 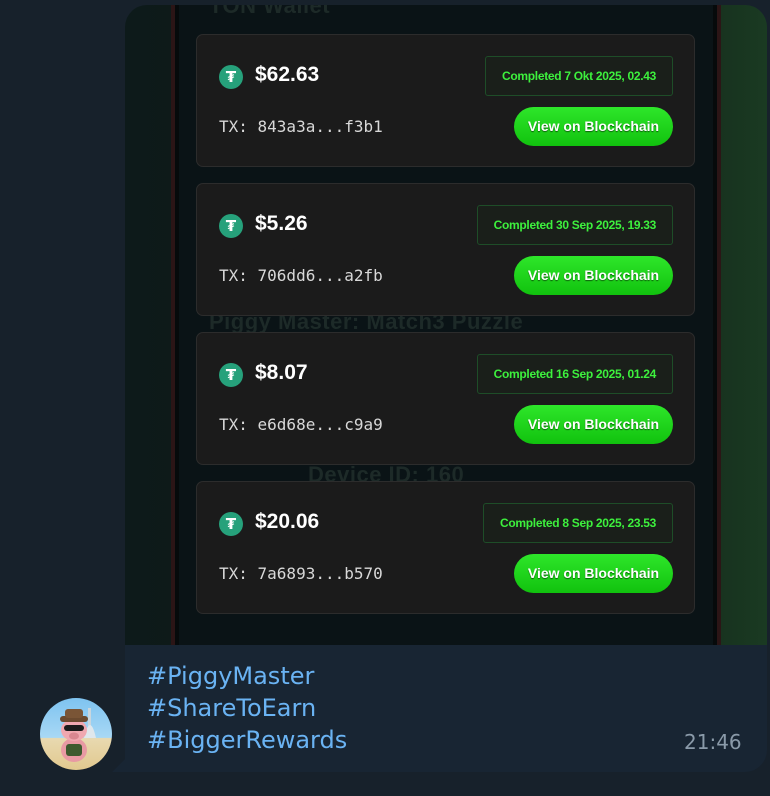 I want to click on background-label: TON Wallet, so click(x=270, y=11).